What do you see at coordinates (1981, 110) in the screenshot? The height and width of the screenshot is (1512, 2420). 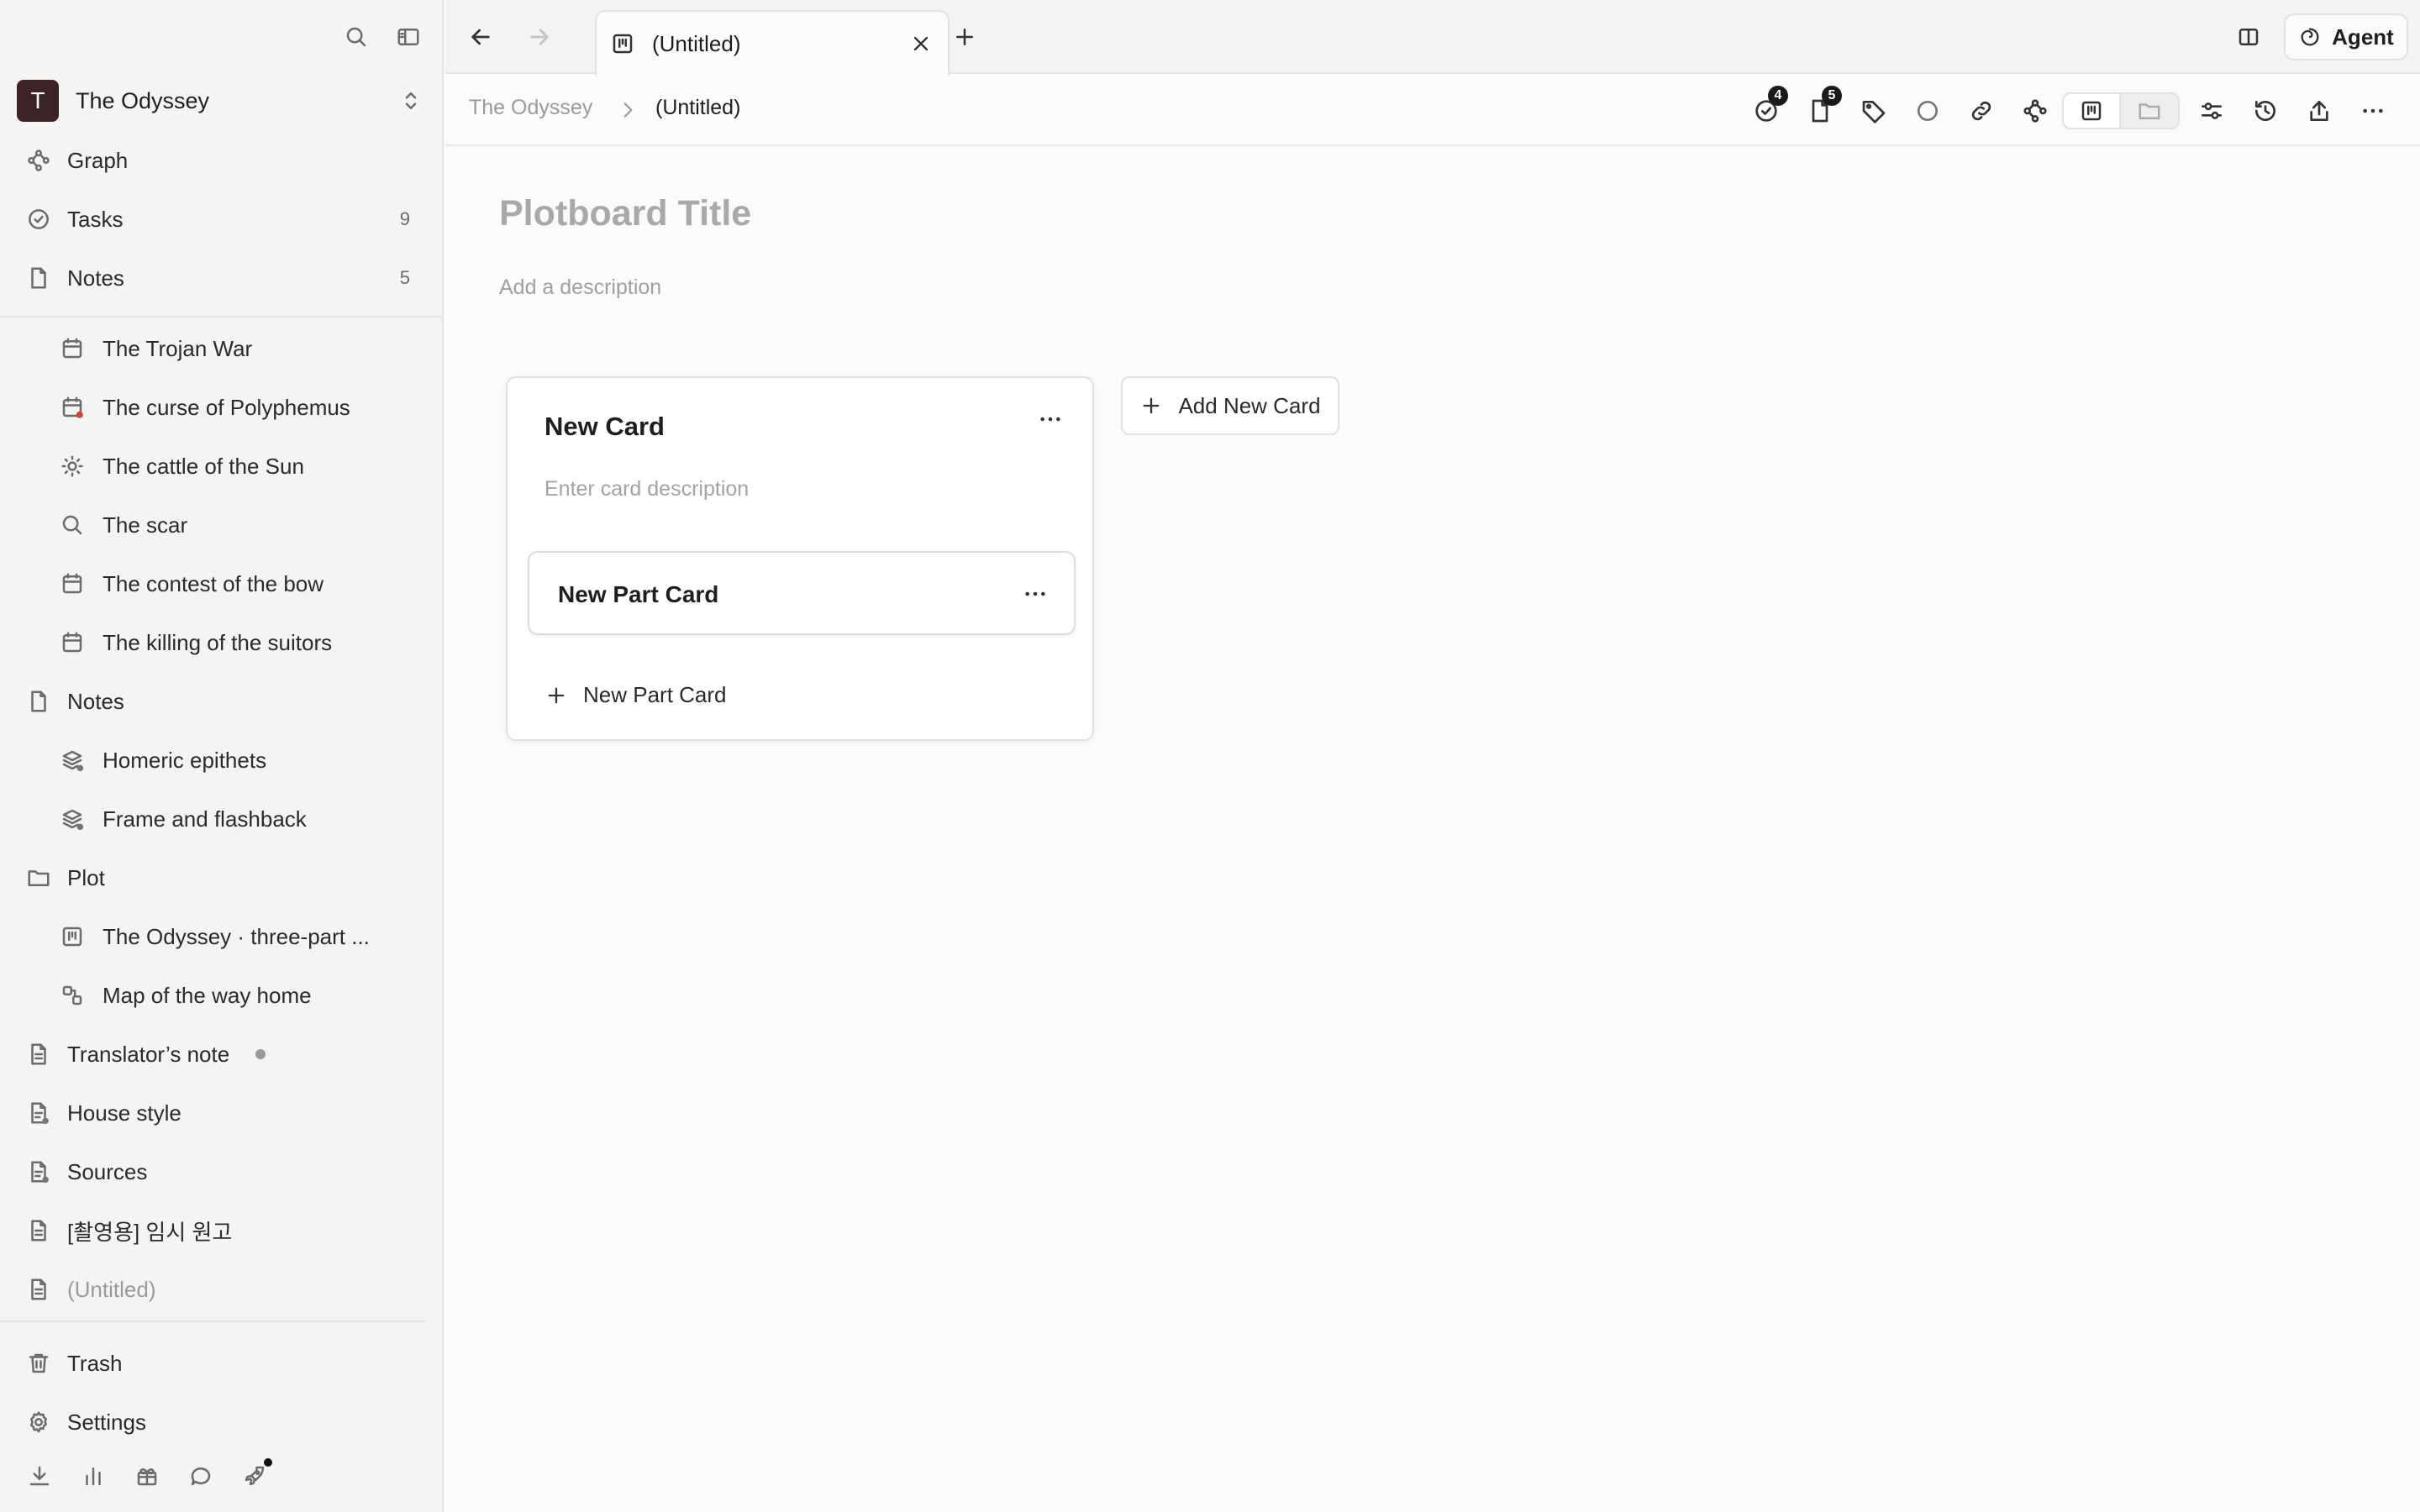 I see `link-icon` at bounding box center [1981, 110].